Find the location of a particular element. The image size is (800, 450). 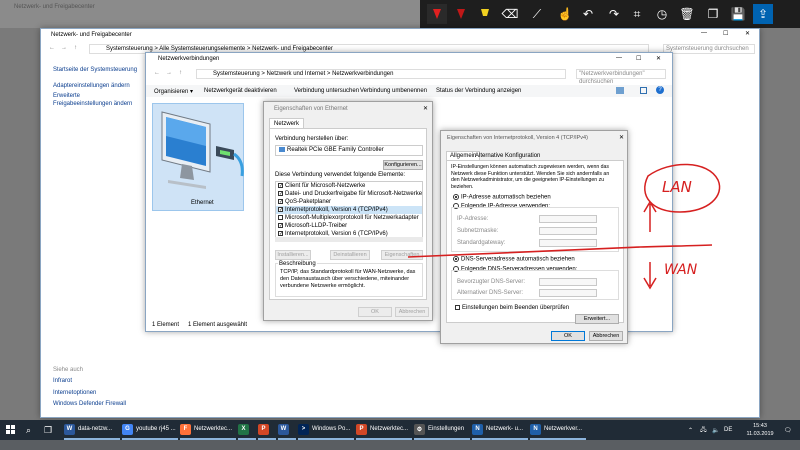

item-checkbox is located at coordinates (280, 217).